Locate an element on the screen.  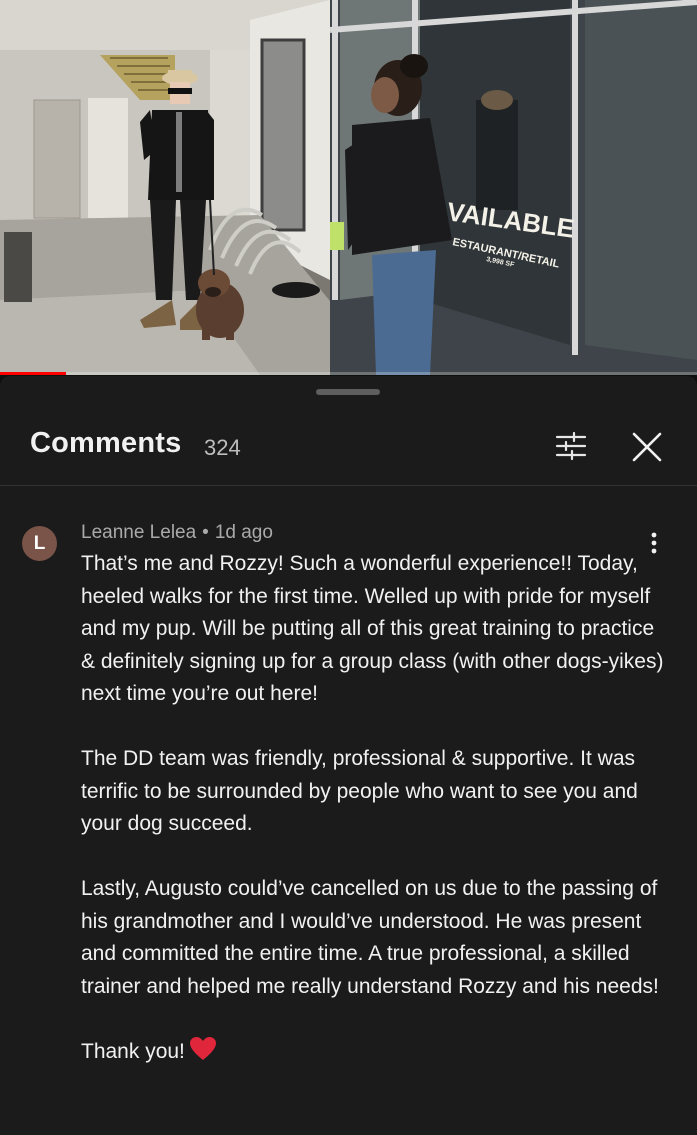
comment-age: 1d ago is located at coordinates (243, 532).